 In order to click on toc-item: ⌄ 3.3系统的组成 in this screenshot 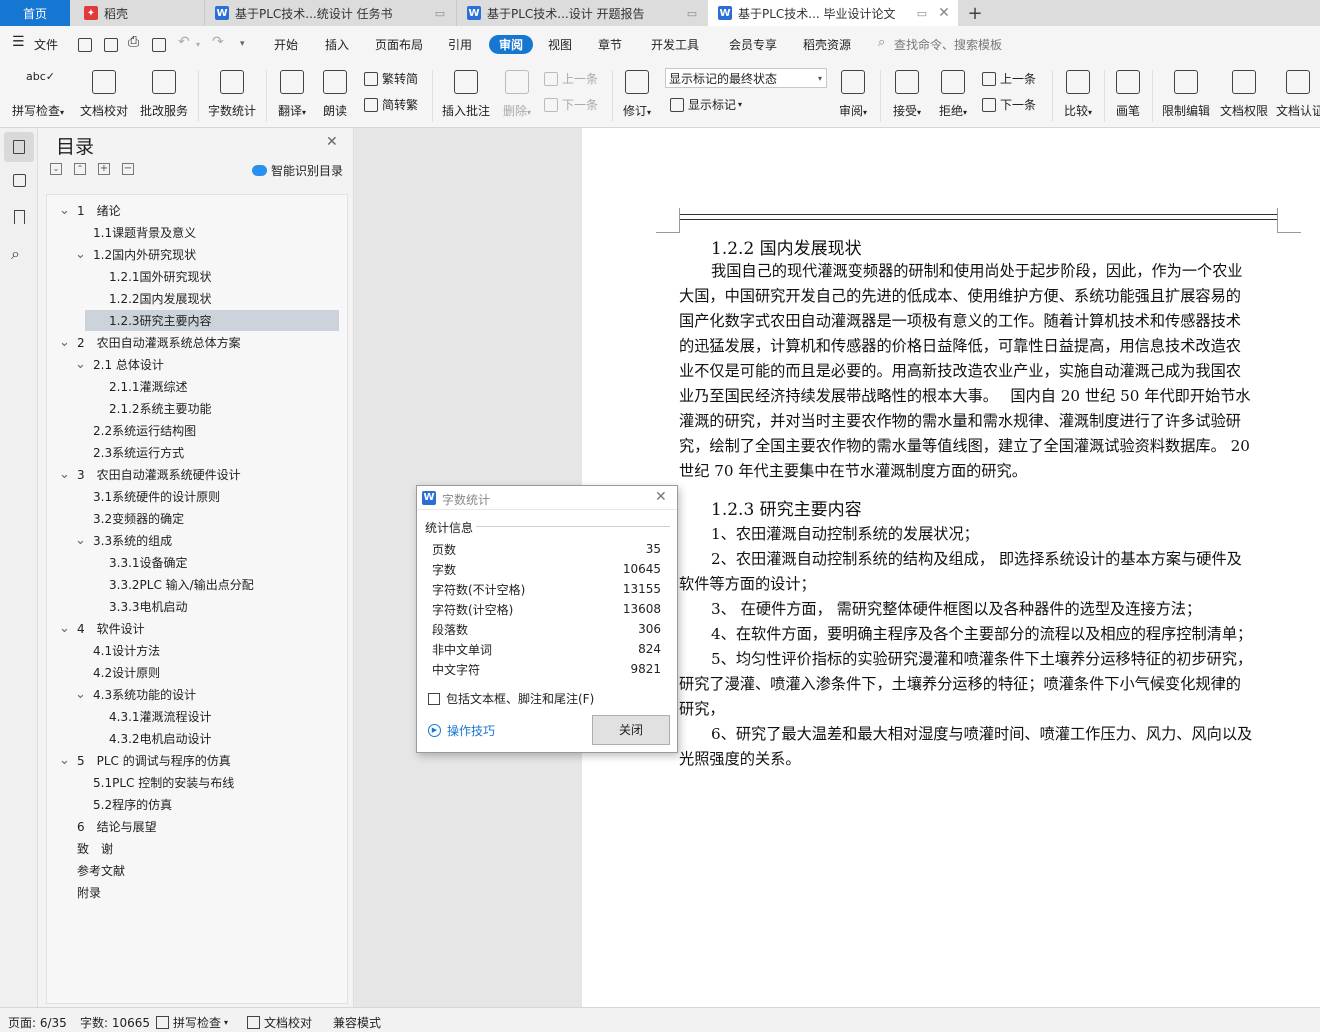, I will do `click(193, 540)`.